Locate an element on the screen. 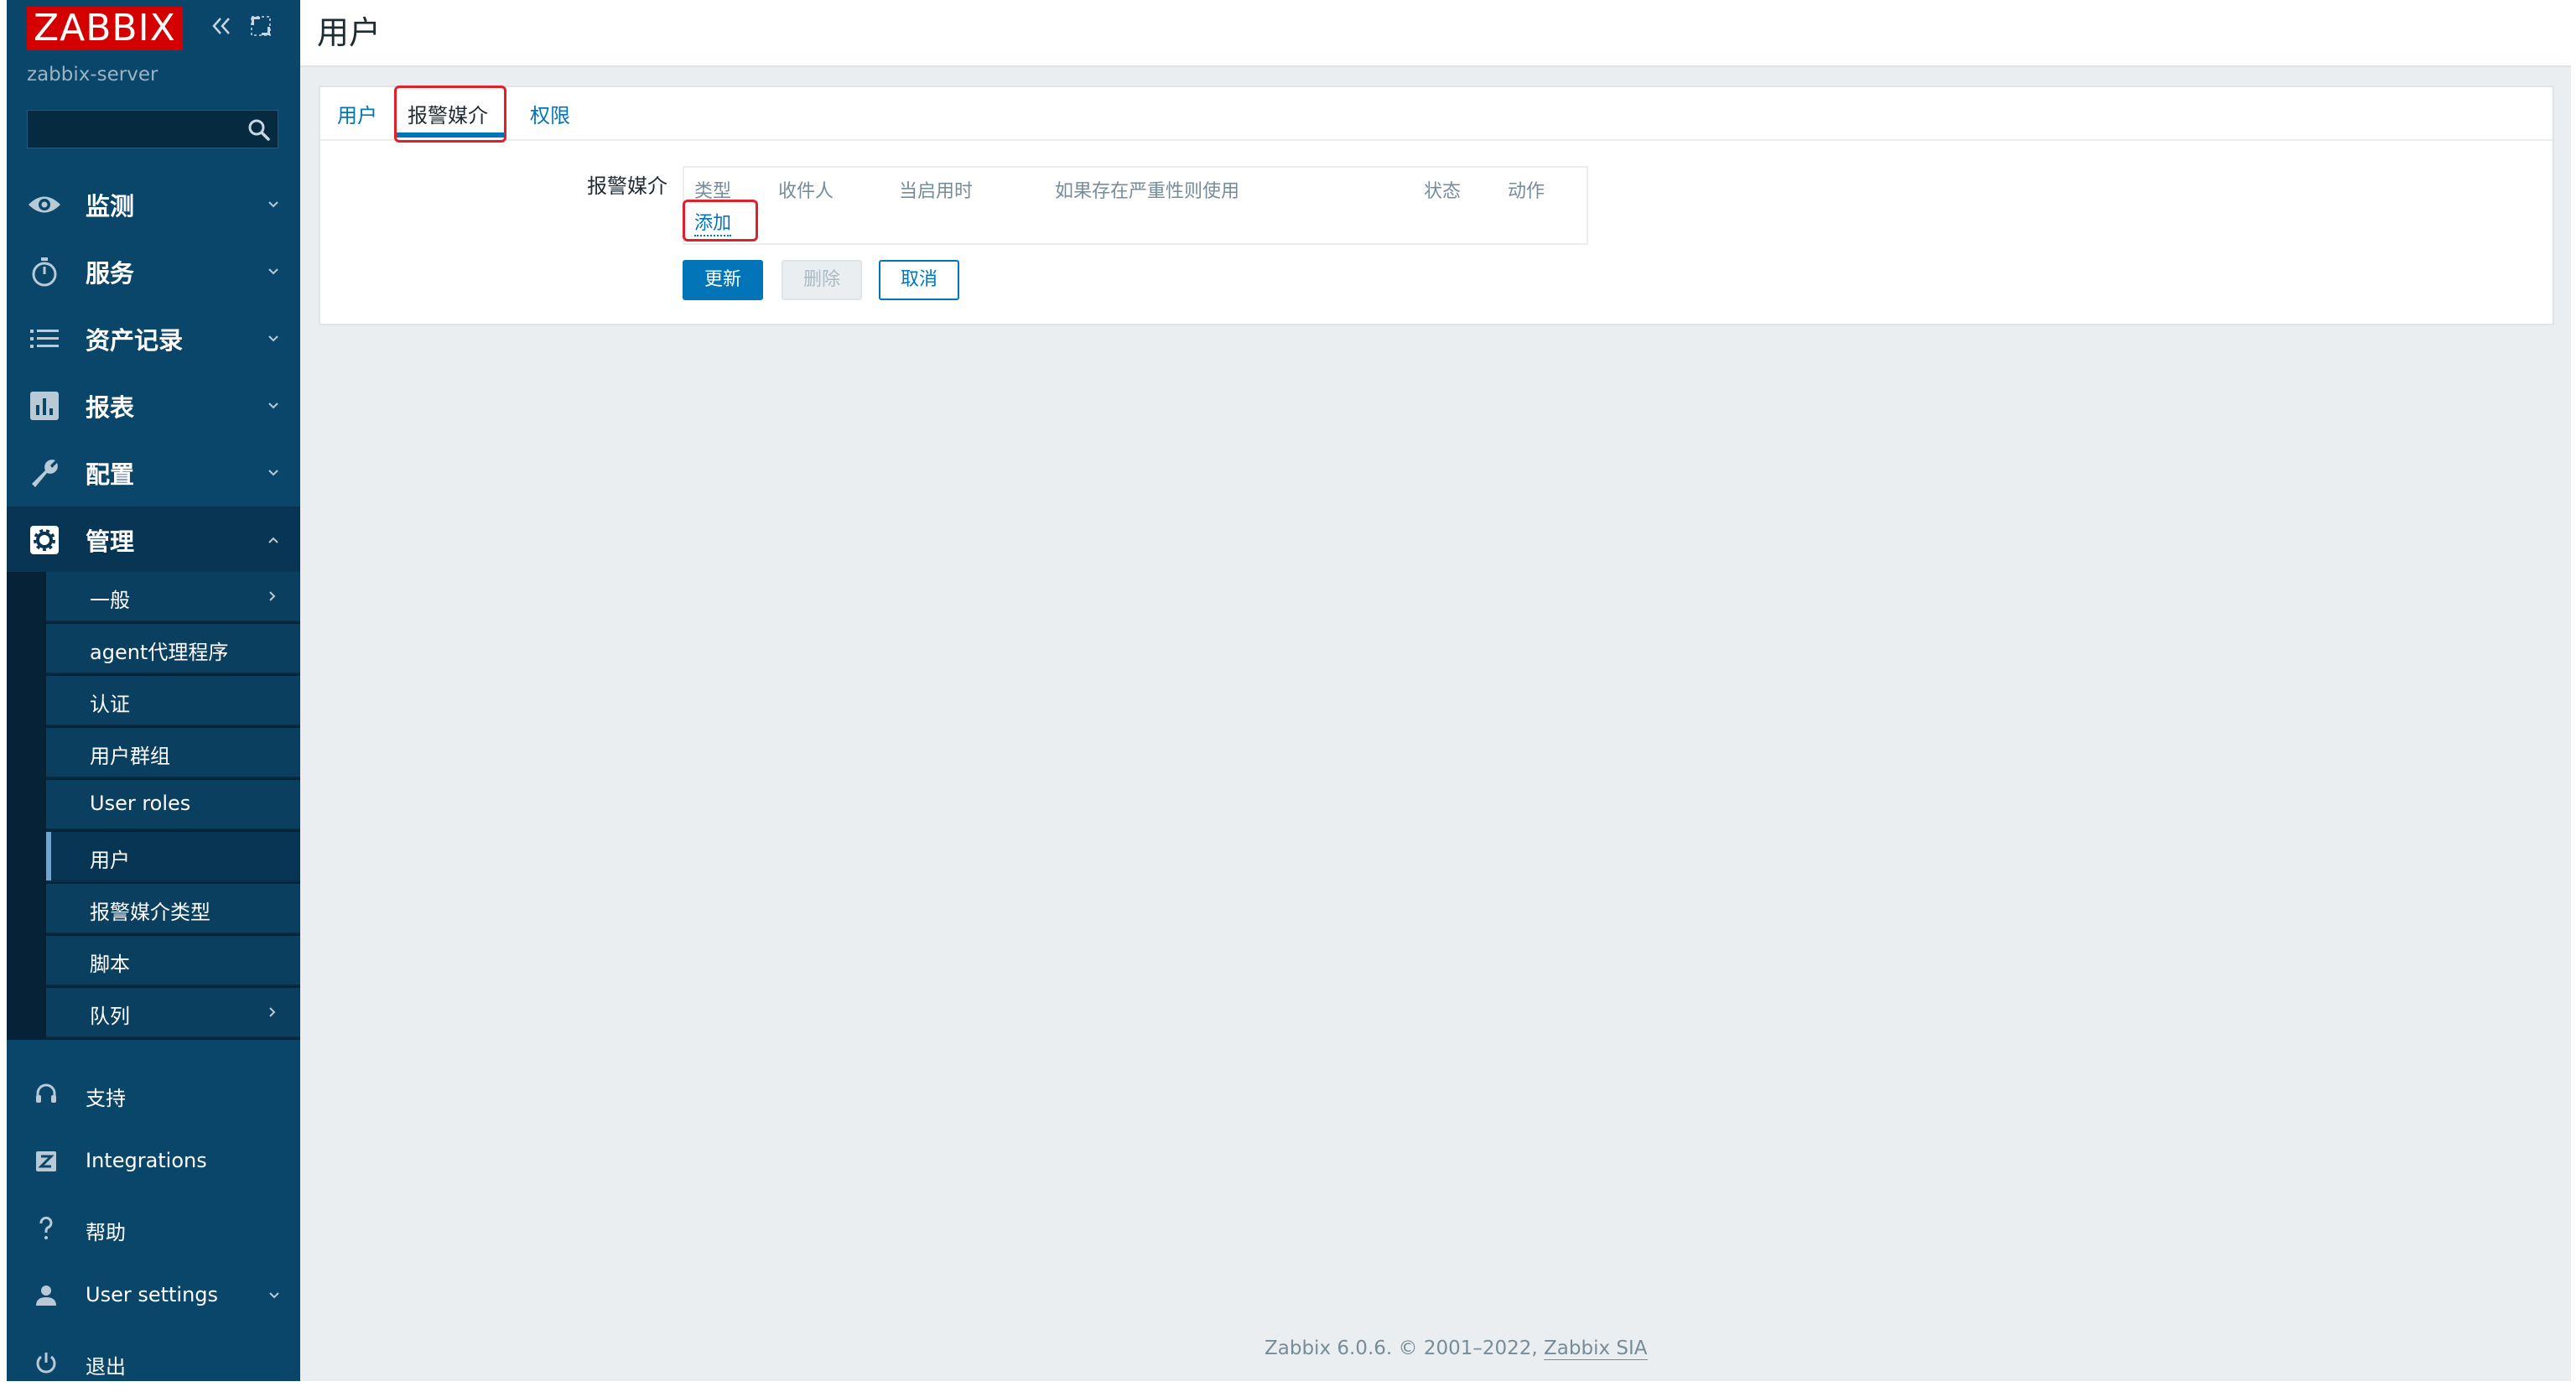  menu-integrations: Integrations is located at coordinates (153, 1161).